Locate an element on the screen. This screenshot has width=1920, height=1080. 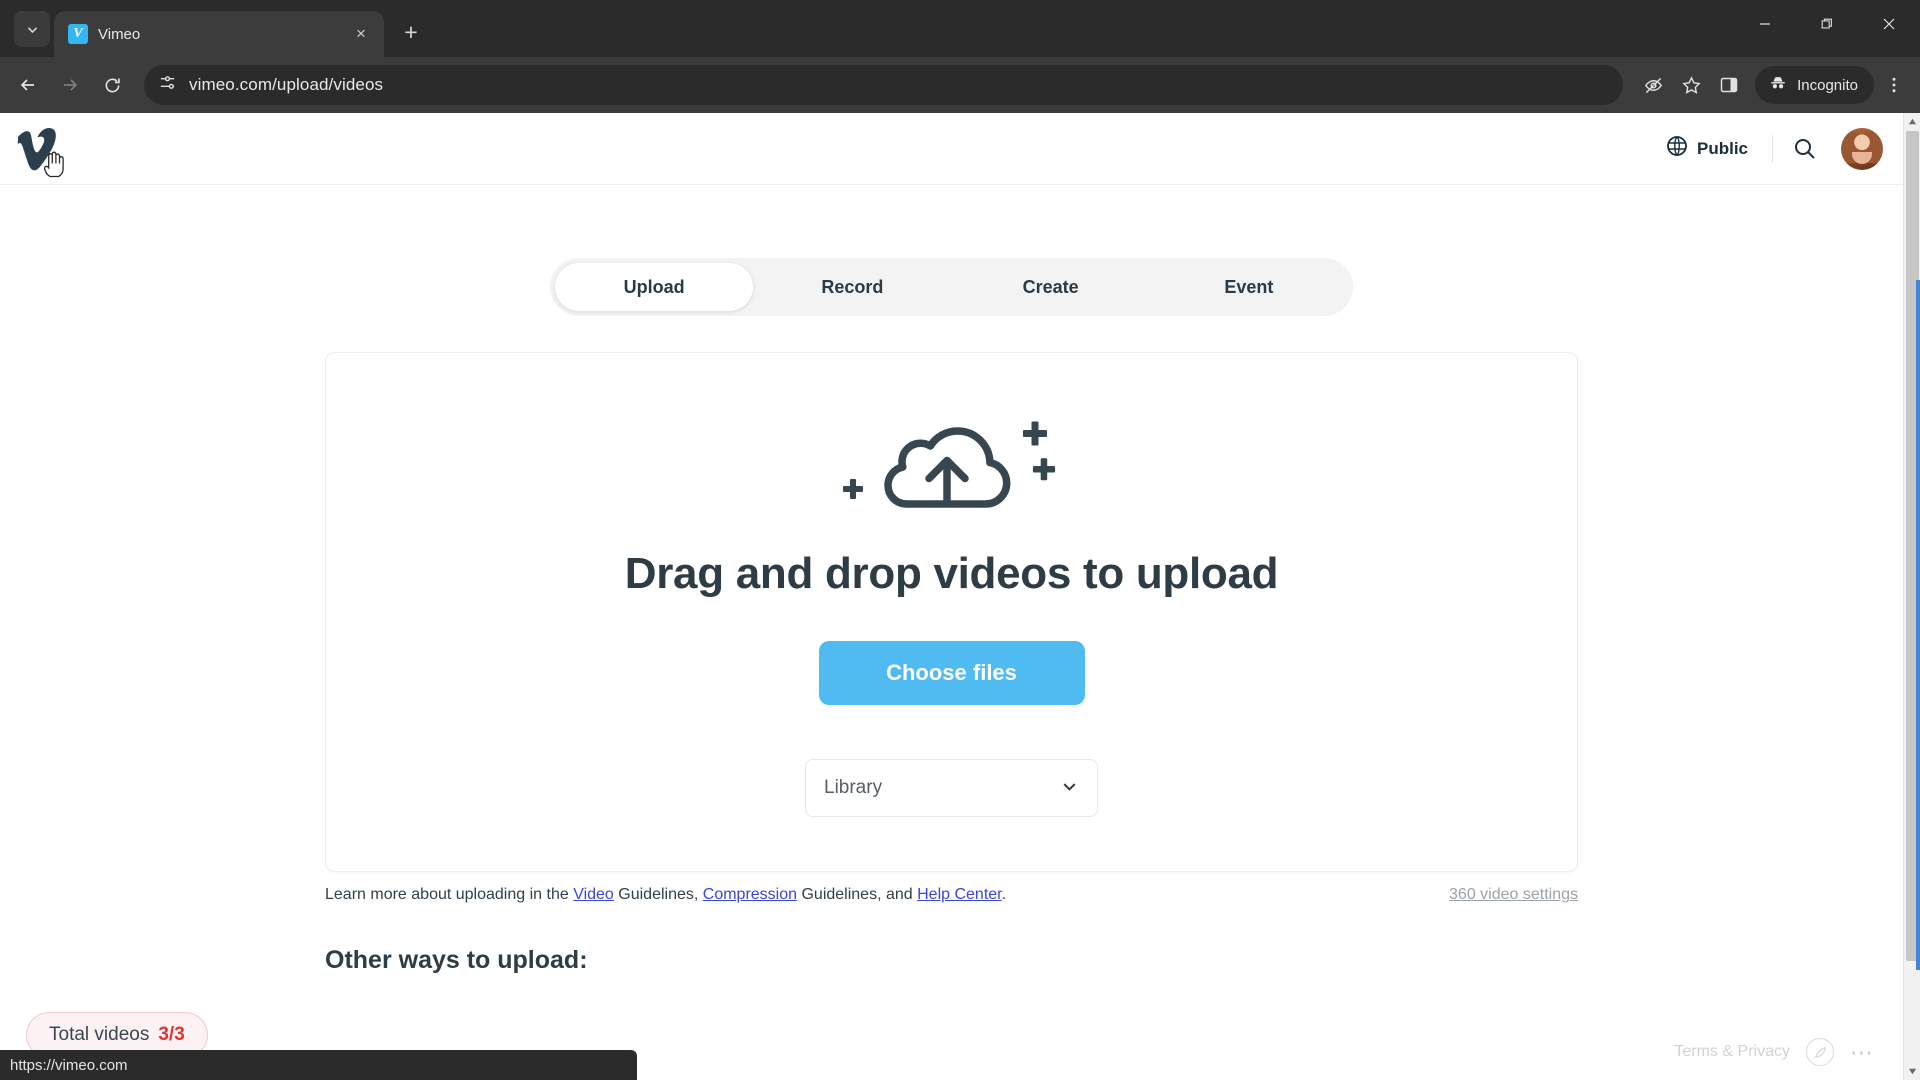
cloud-upload-icon is located at coordinates (948, 464).